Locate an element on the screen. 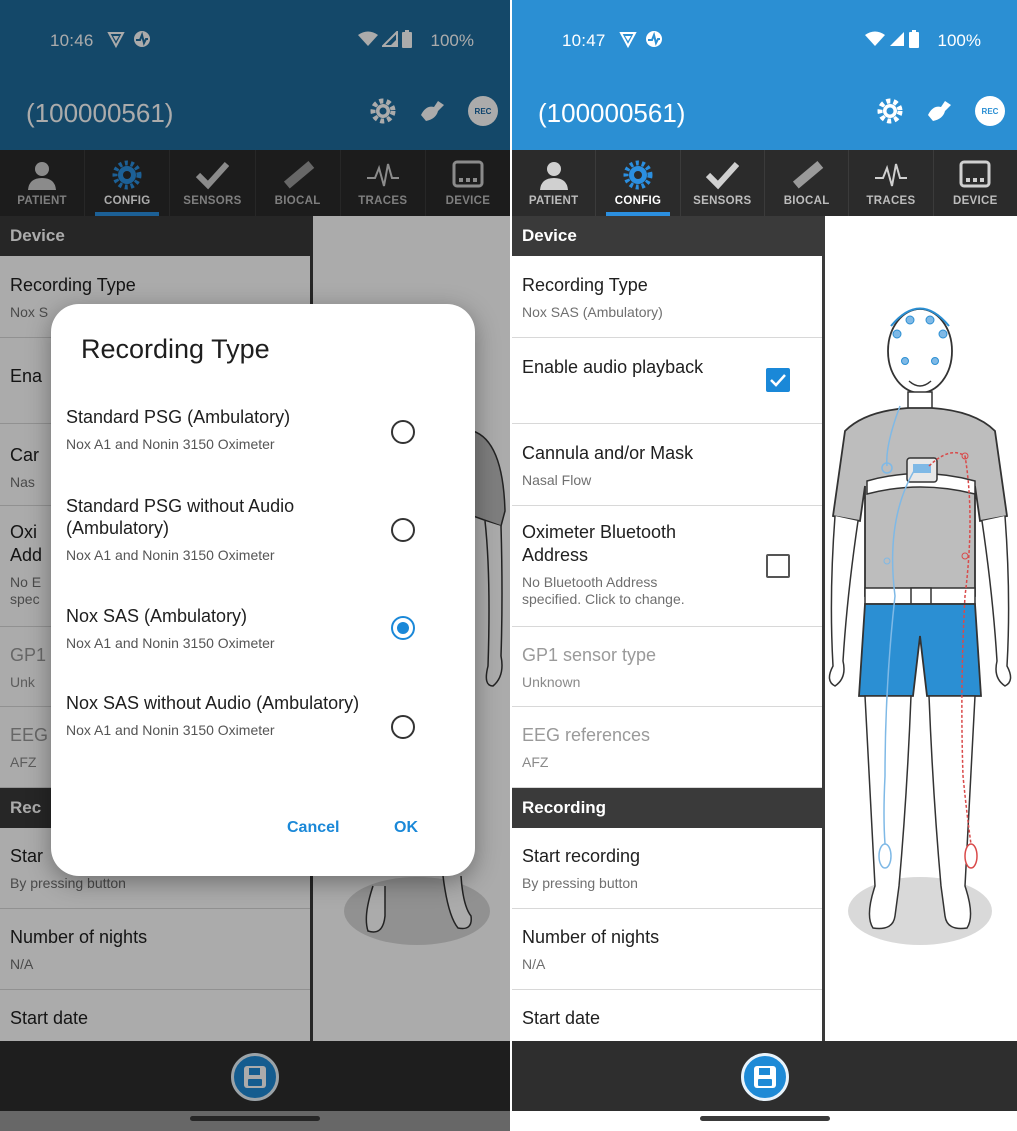 The width and height of the screenshot is (1017, 1131). tab-traces: TRACES is located at coordinates (891, 183).